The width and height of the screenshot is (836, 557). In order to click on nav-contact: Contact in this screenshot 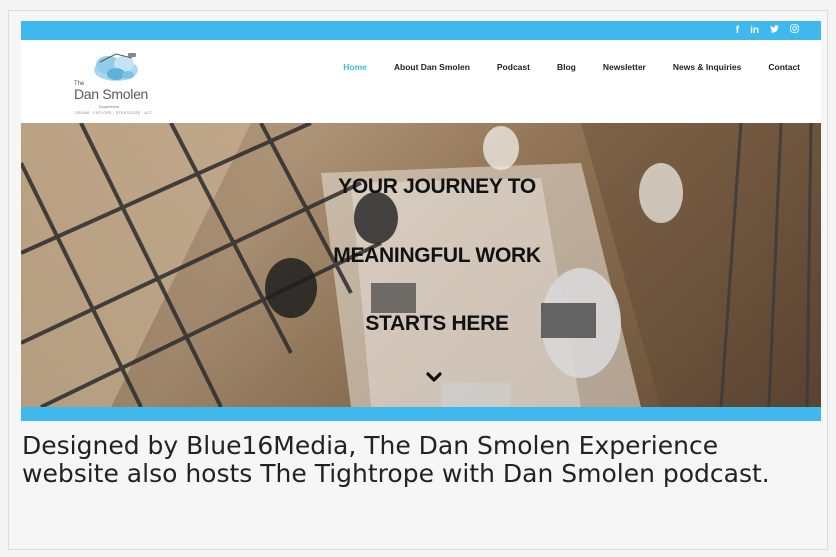, I will do `click(784, 67)`.